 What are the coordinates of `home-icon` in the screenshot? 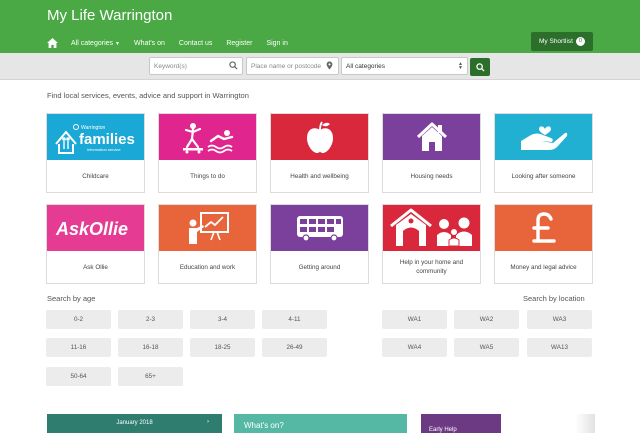 It's located at (52, 43).